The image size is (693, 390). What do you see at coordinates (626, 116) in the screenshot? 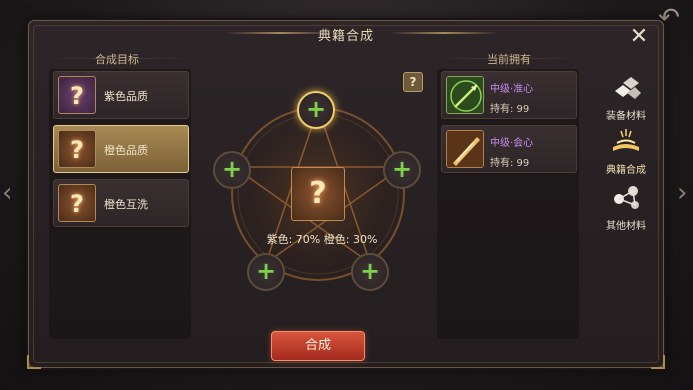
I see `tab-label: 装备材料` at bounding box center [626, 116].